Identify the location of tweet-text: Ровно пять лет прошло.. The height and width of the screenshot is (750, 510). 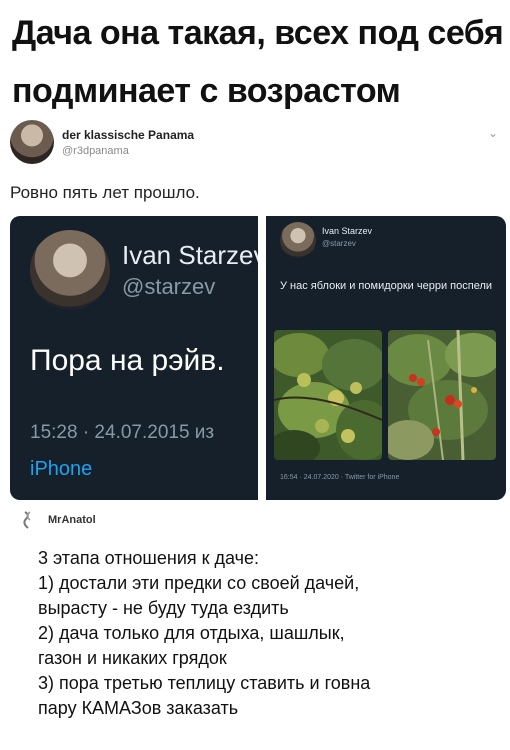
(105, 192).